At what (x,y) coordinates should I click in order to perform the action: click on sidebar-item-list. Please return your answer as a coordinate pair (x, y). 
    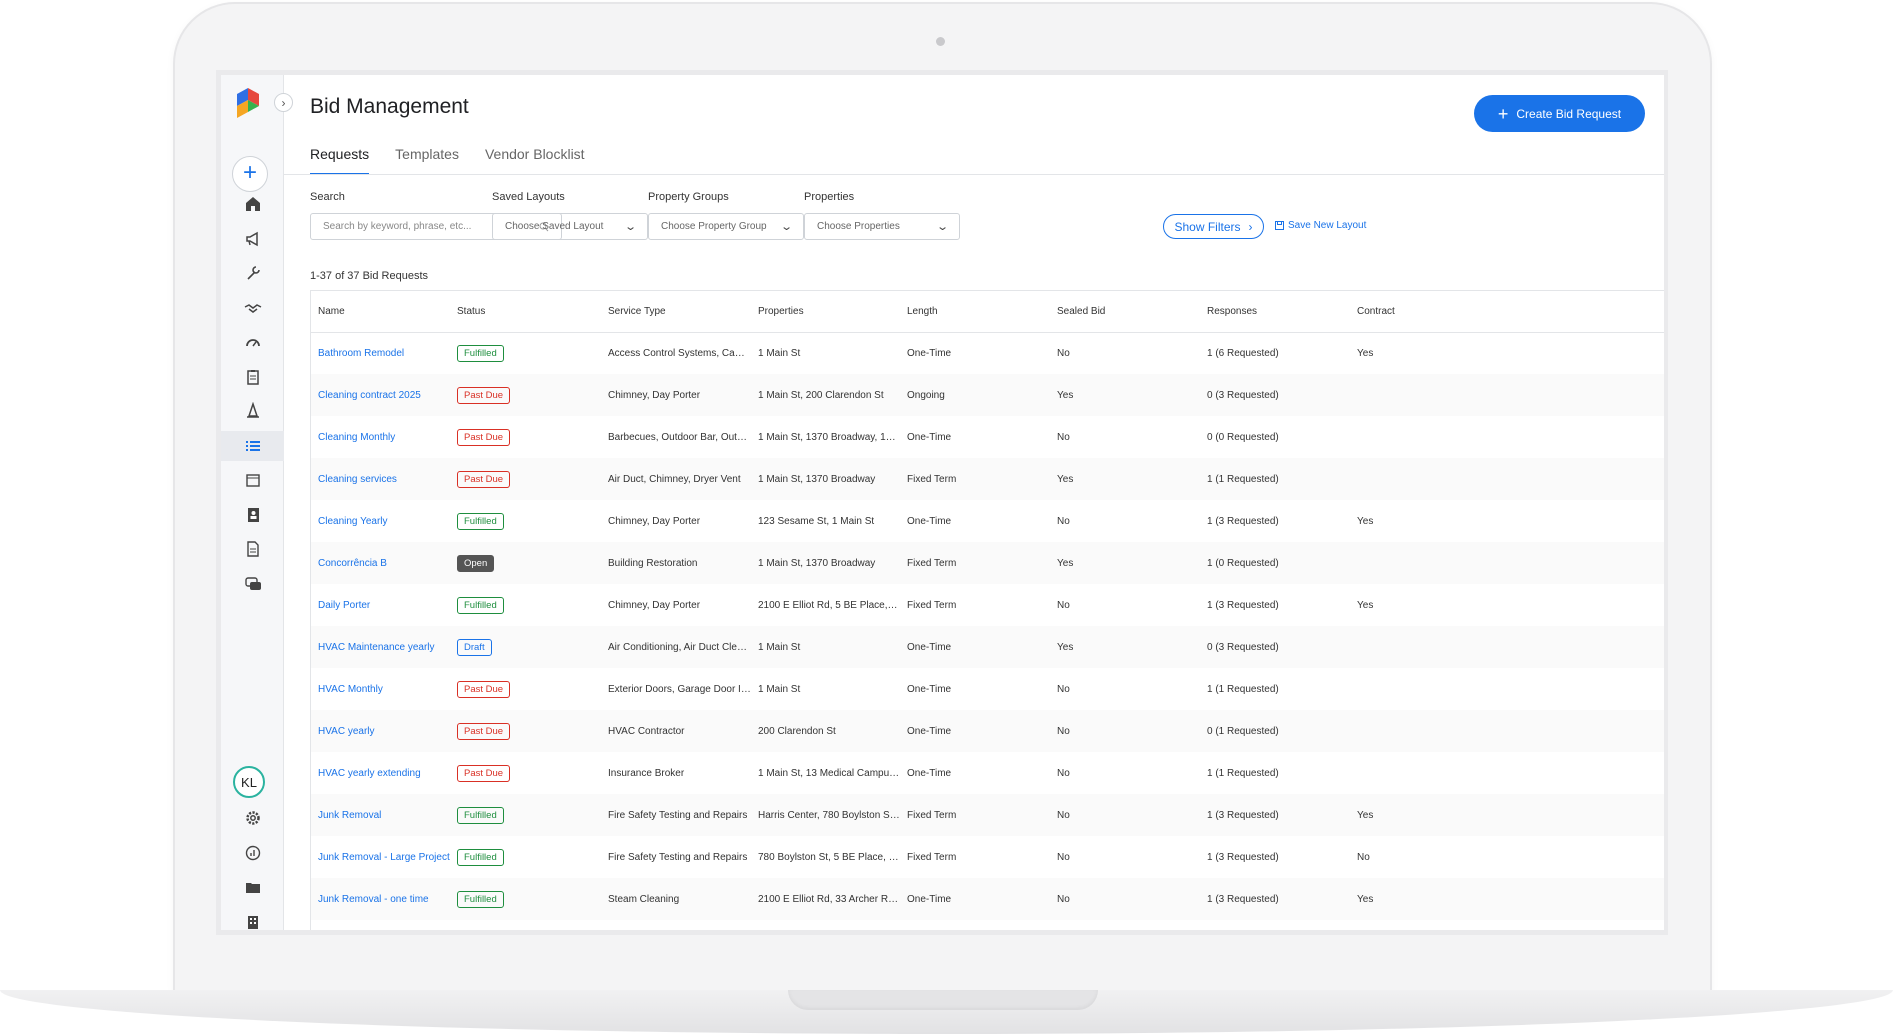
    Looking at the image, I should click on (252, 445).